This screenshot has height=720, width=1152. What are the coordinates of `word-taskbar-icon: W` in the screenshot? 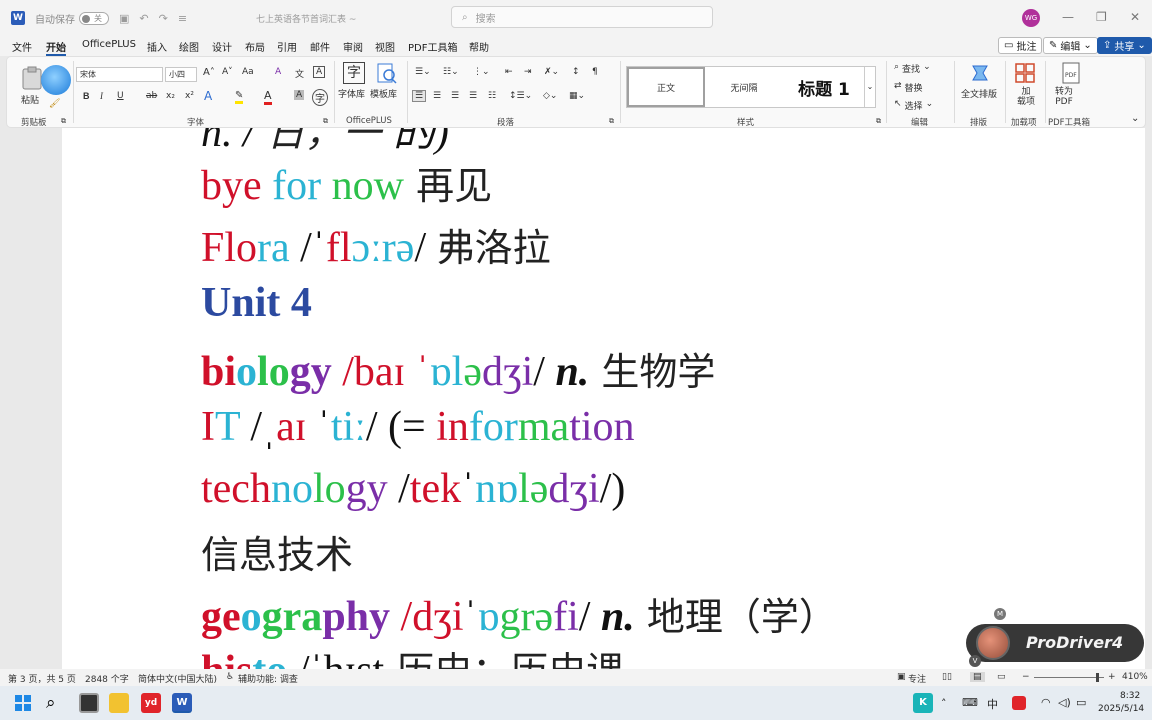 It's located at (182, 703).